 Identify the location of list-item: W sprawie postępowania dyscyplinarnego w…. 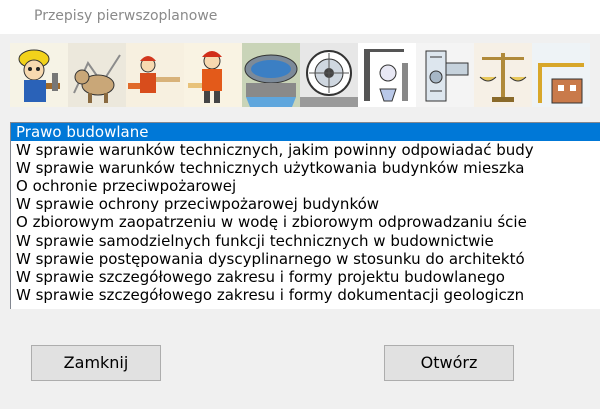
(305, 259).